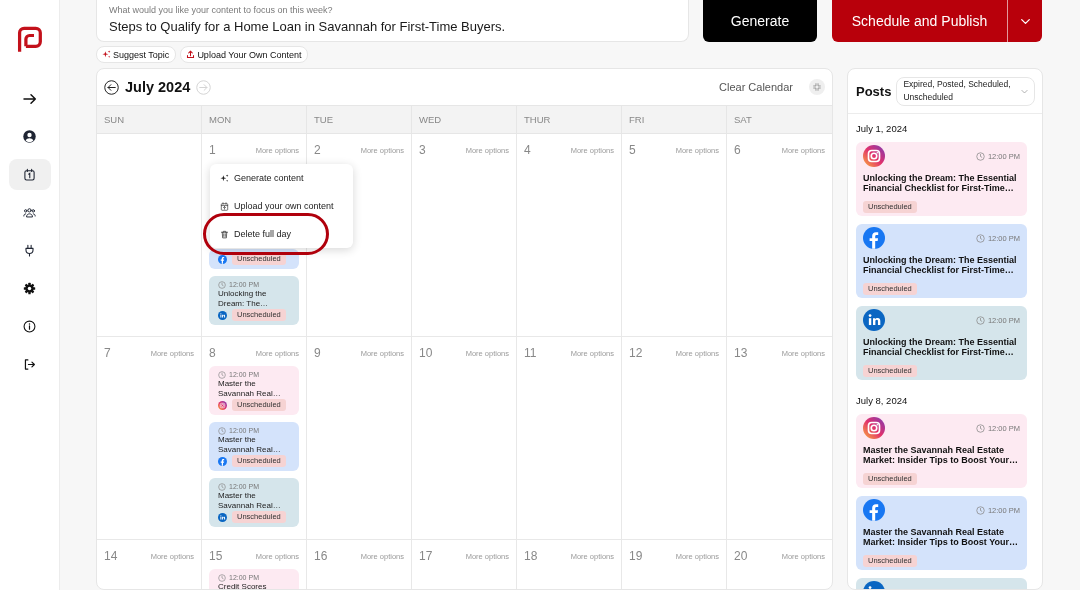 This screenshot has width=1080, height=590. Describe the element at coordinates (281, 206) in the screenshot. I see `menu-item: Upload your own content` at that location.